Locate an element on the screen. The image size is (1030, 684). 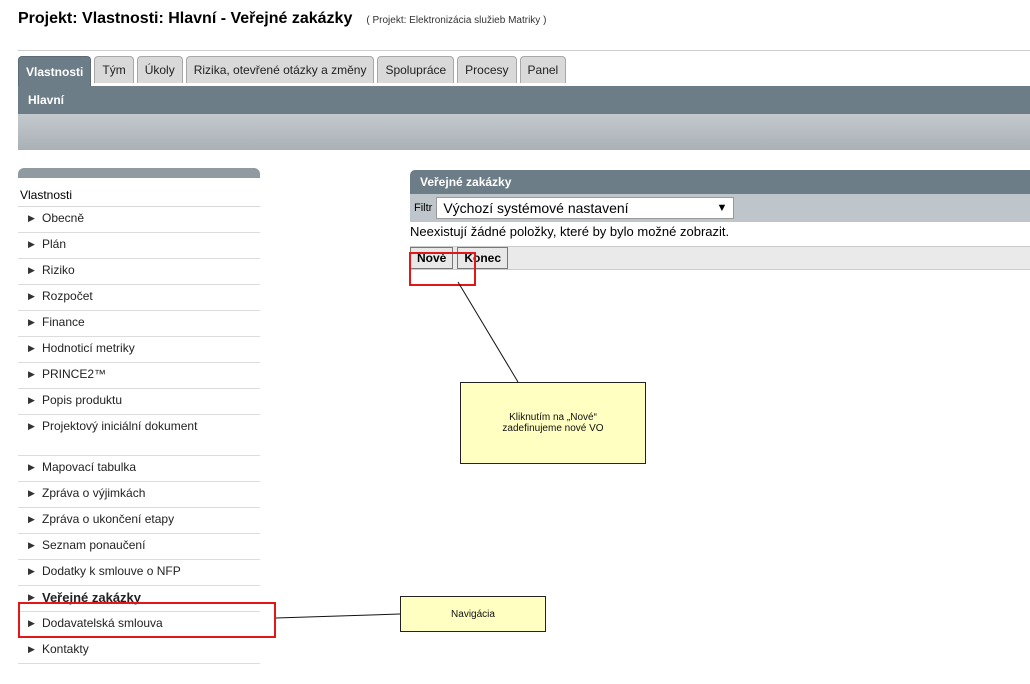
sidebar-item-zprava-o-ukonceni-etapy: ▶ Zpráva o ukončení etapy is located at coordinates (139, 521).